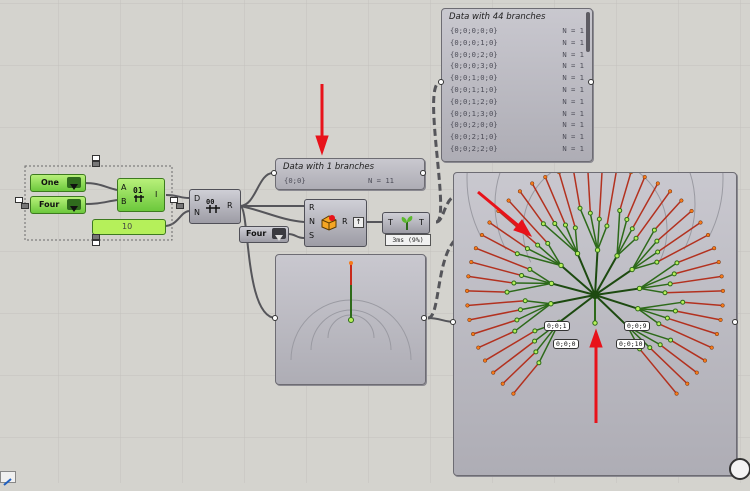 The width and height of the screenshot is (750, 491). What do you see at coordinates (739, 469) in the screenshot?
I see `navigation-widget-icon` at bounding box center [739, 469].